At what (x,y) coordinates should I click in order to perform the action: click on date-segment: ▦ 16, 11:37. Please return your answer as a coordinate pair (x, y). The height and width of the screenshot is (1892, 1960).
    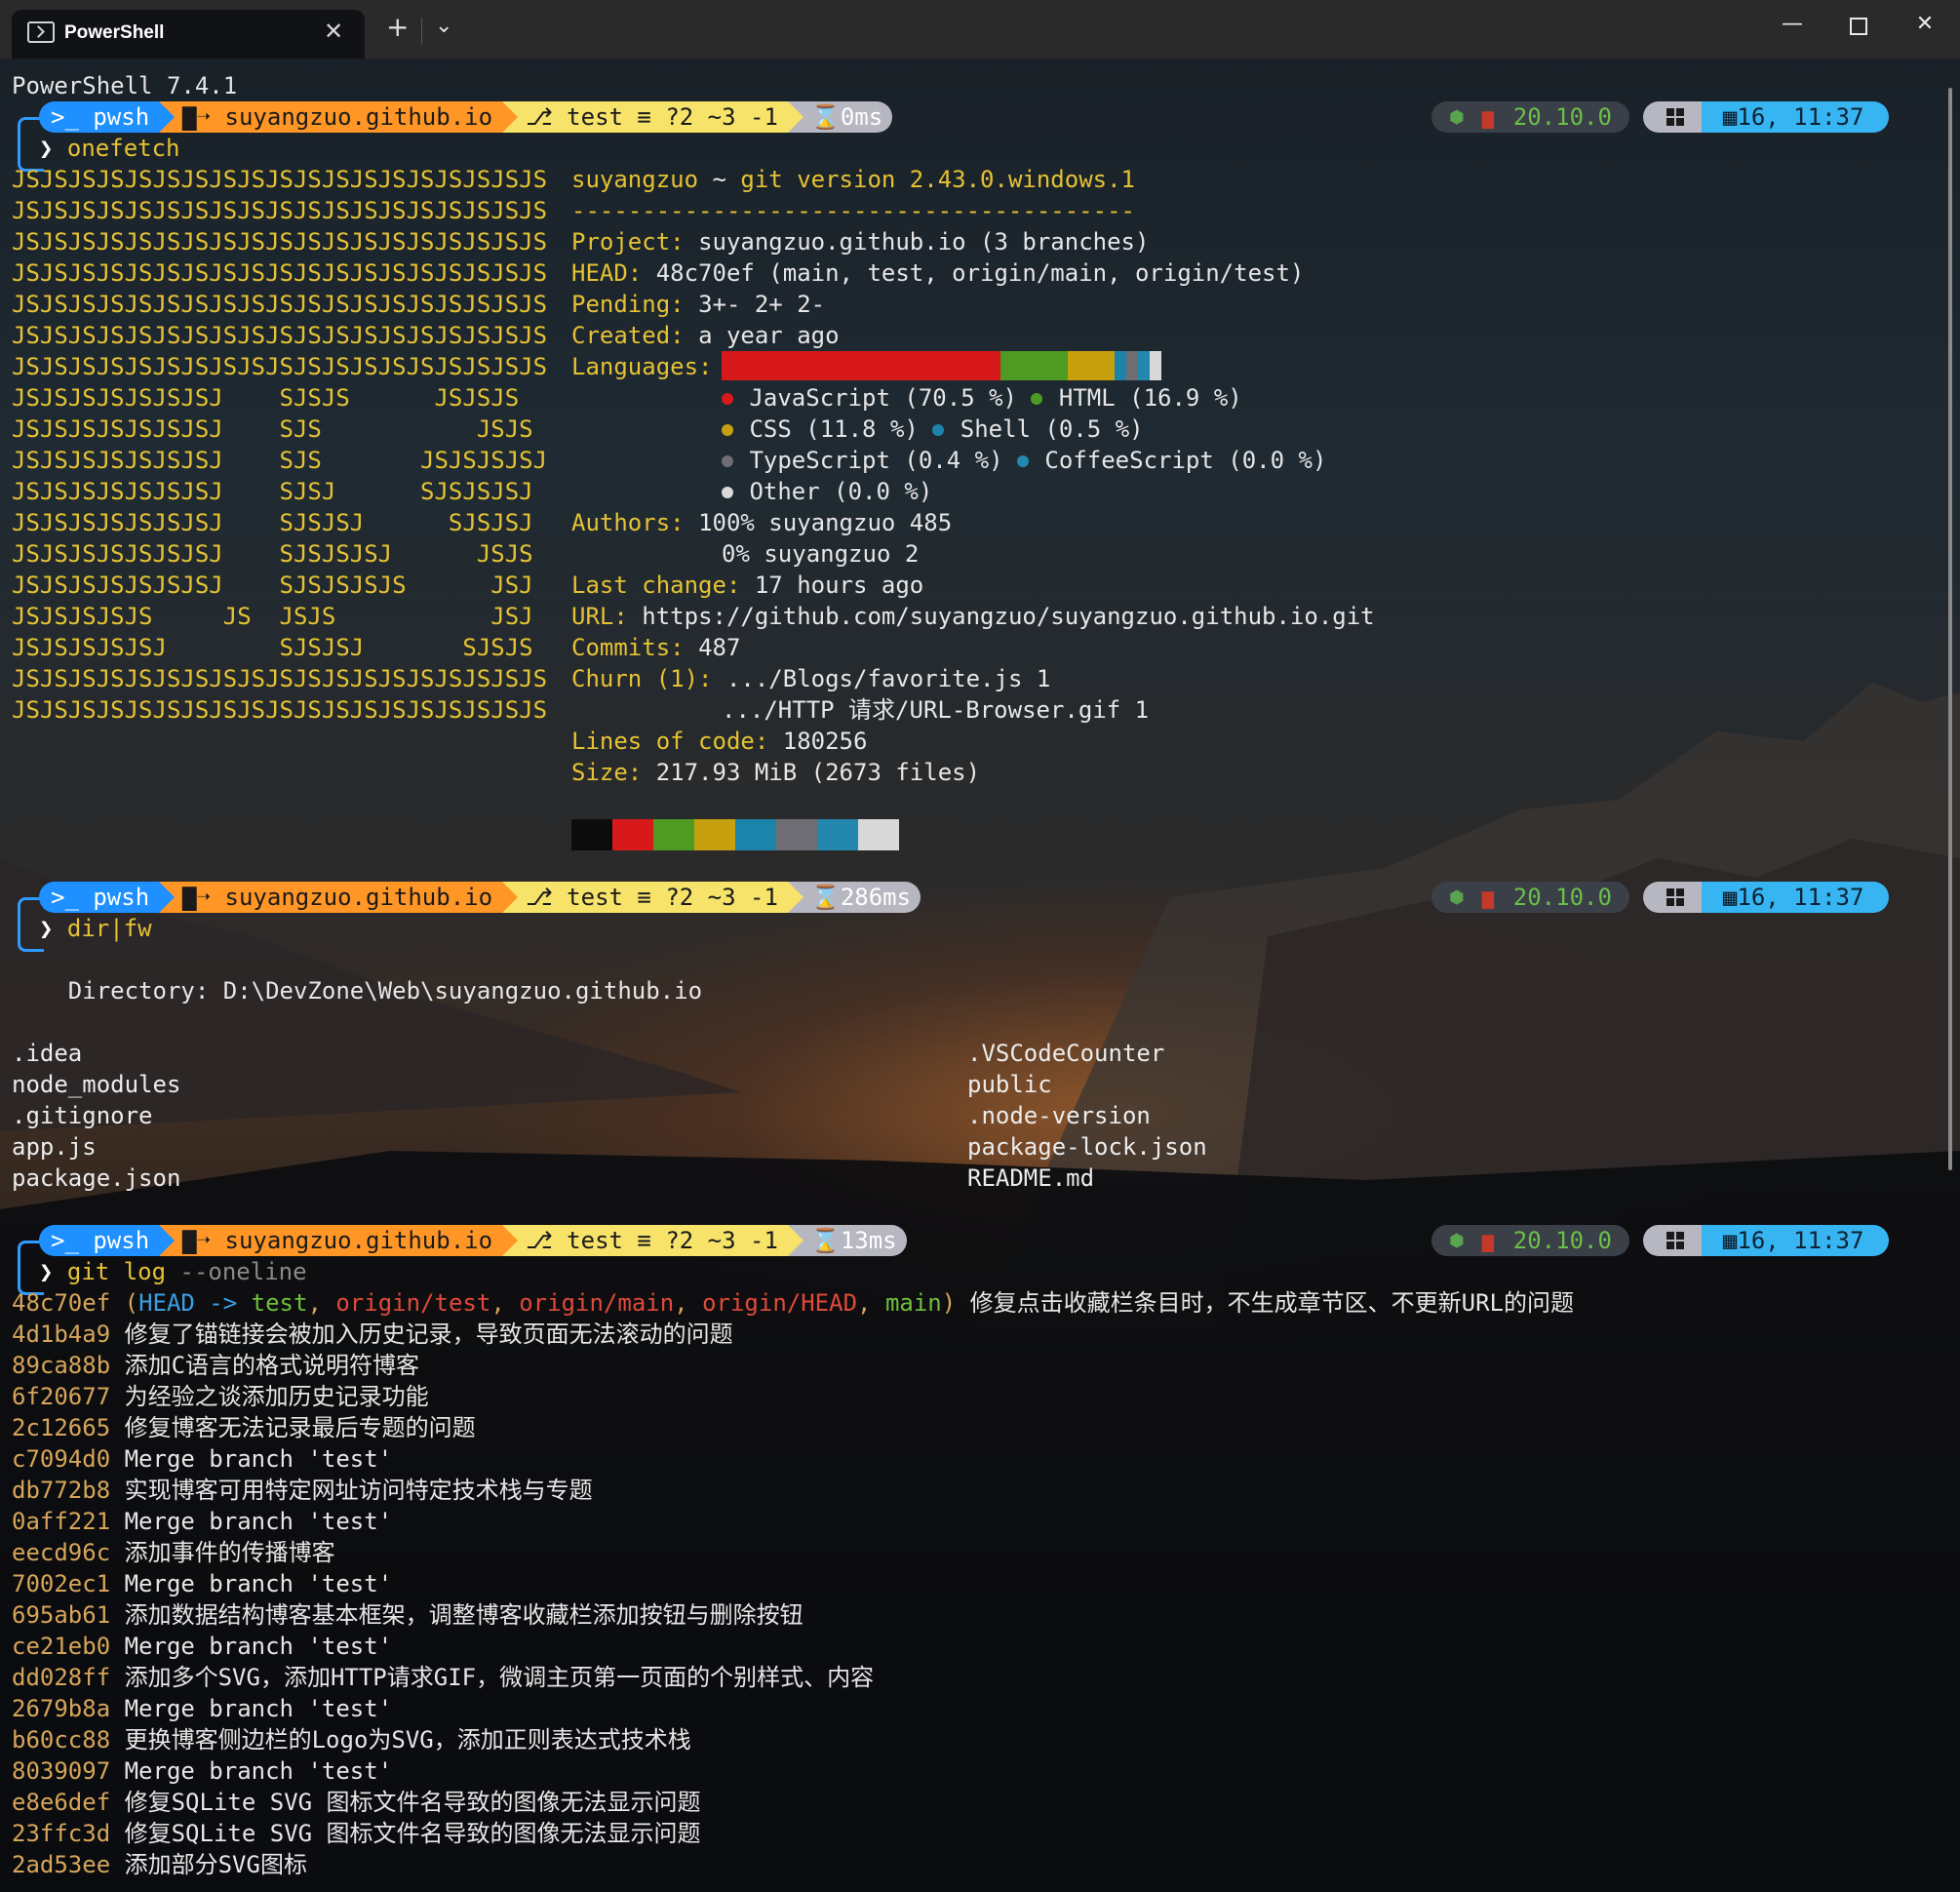
    Looking at the image, I should click on (1795, 898).